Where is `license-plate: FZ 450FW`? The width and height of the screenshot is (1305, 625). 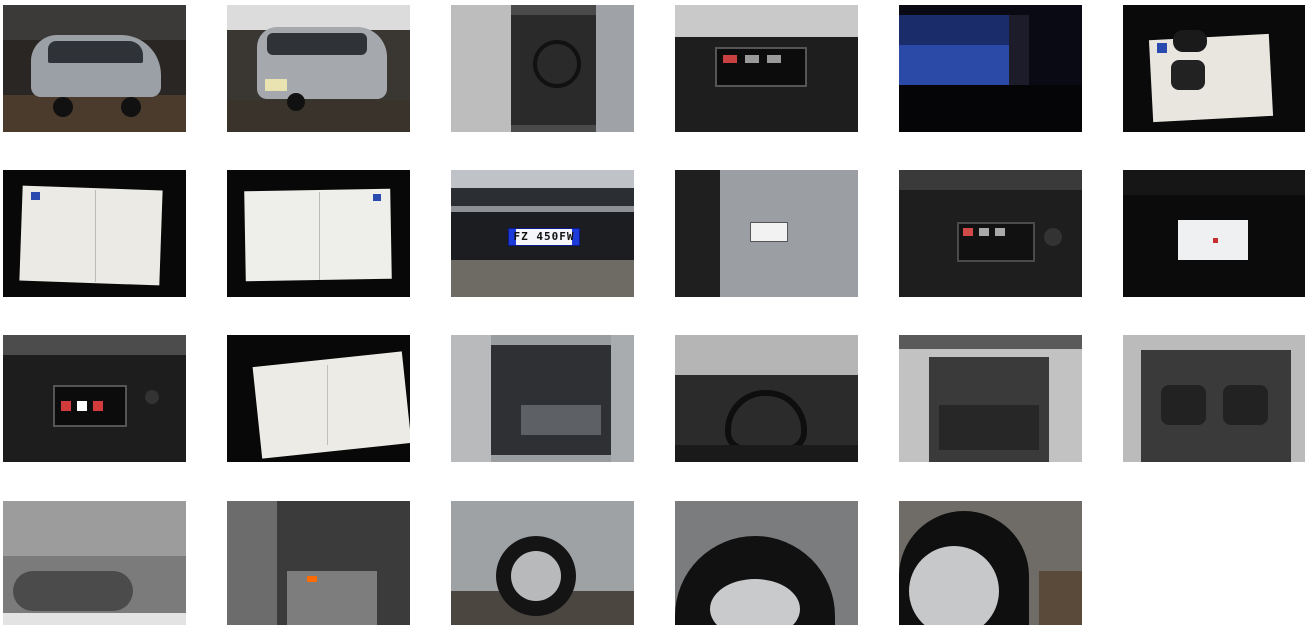 license-plate: FZ 450FW is located at coordinates (544, 237).